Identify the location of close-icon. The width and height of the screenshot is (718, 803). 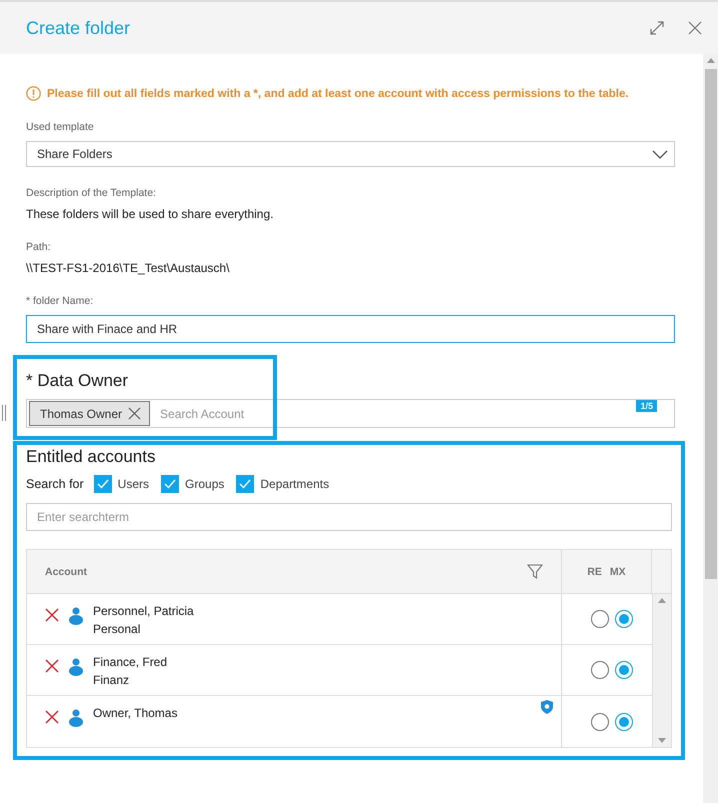
(695, 28).